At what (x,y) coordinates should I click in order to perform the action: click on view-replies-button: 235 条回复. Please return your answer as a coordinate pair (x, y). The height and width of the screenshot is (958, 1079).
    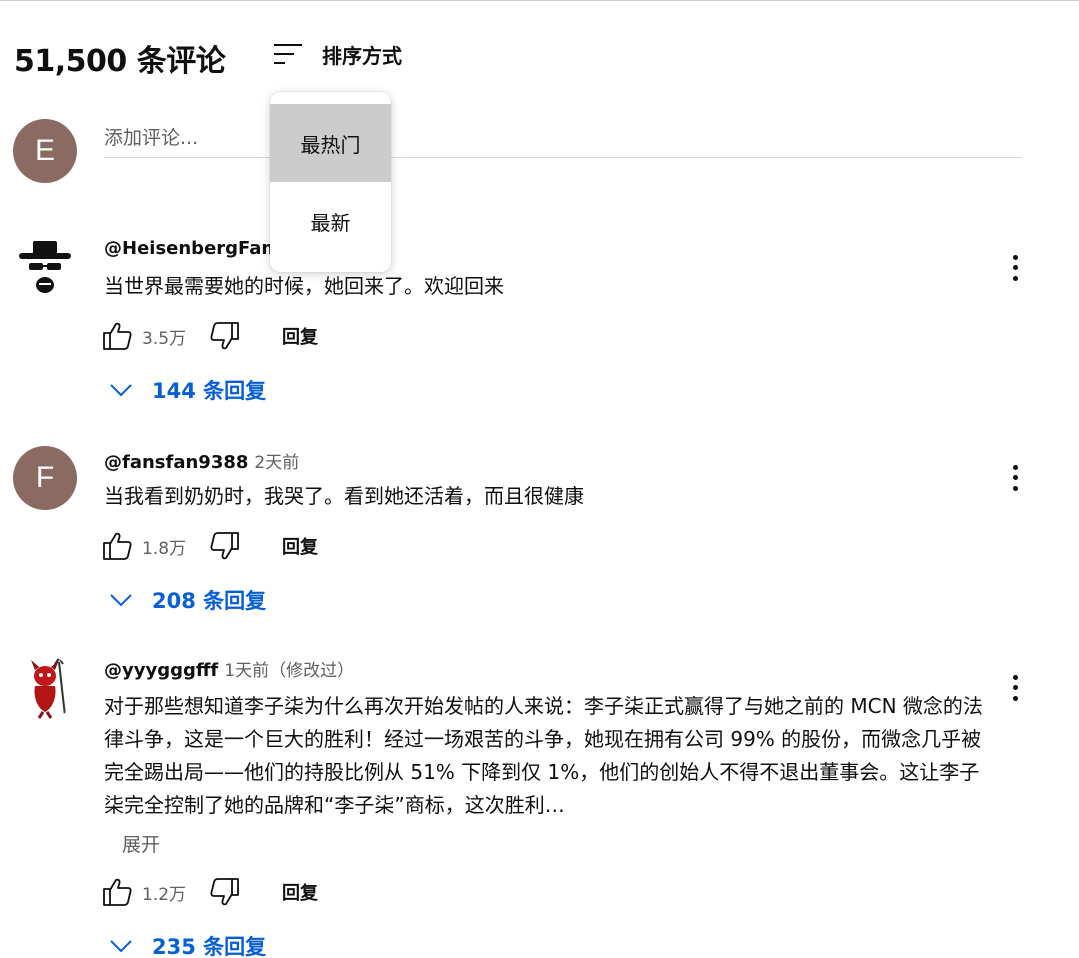
    Looking at the image, I should click on (187, 943).